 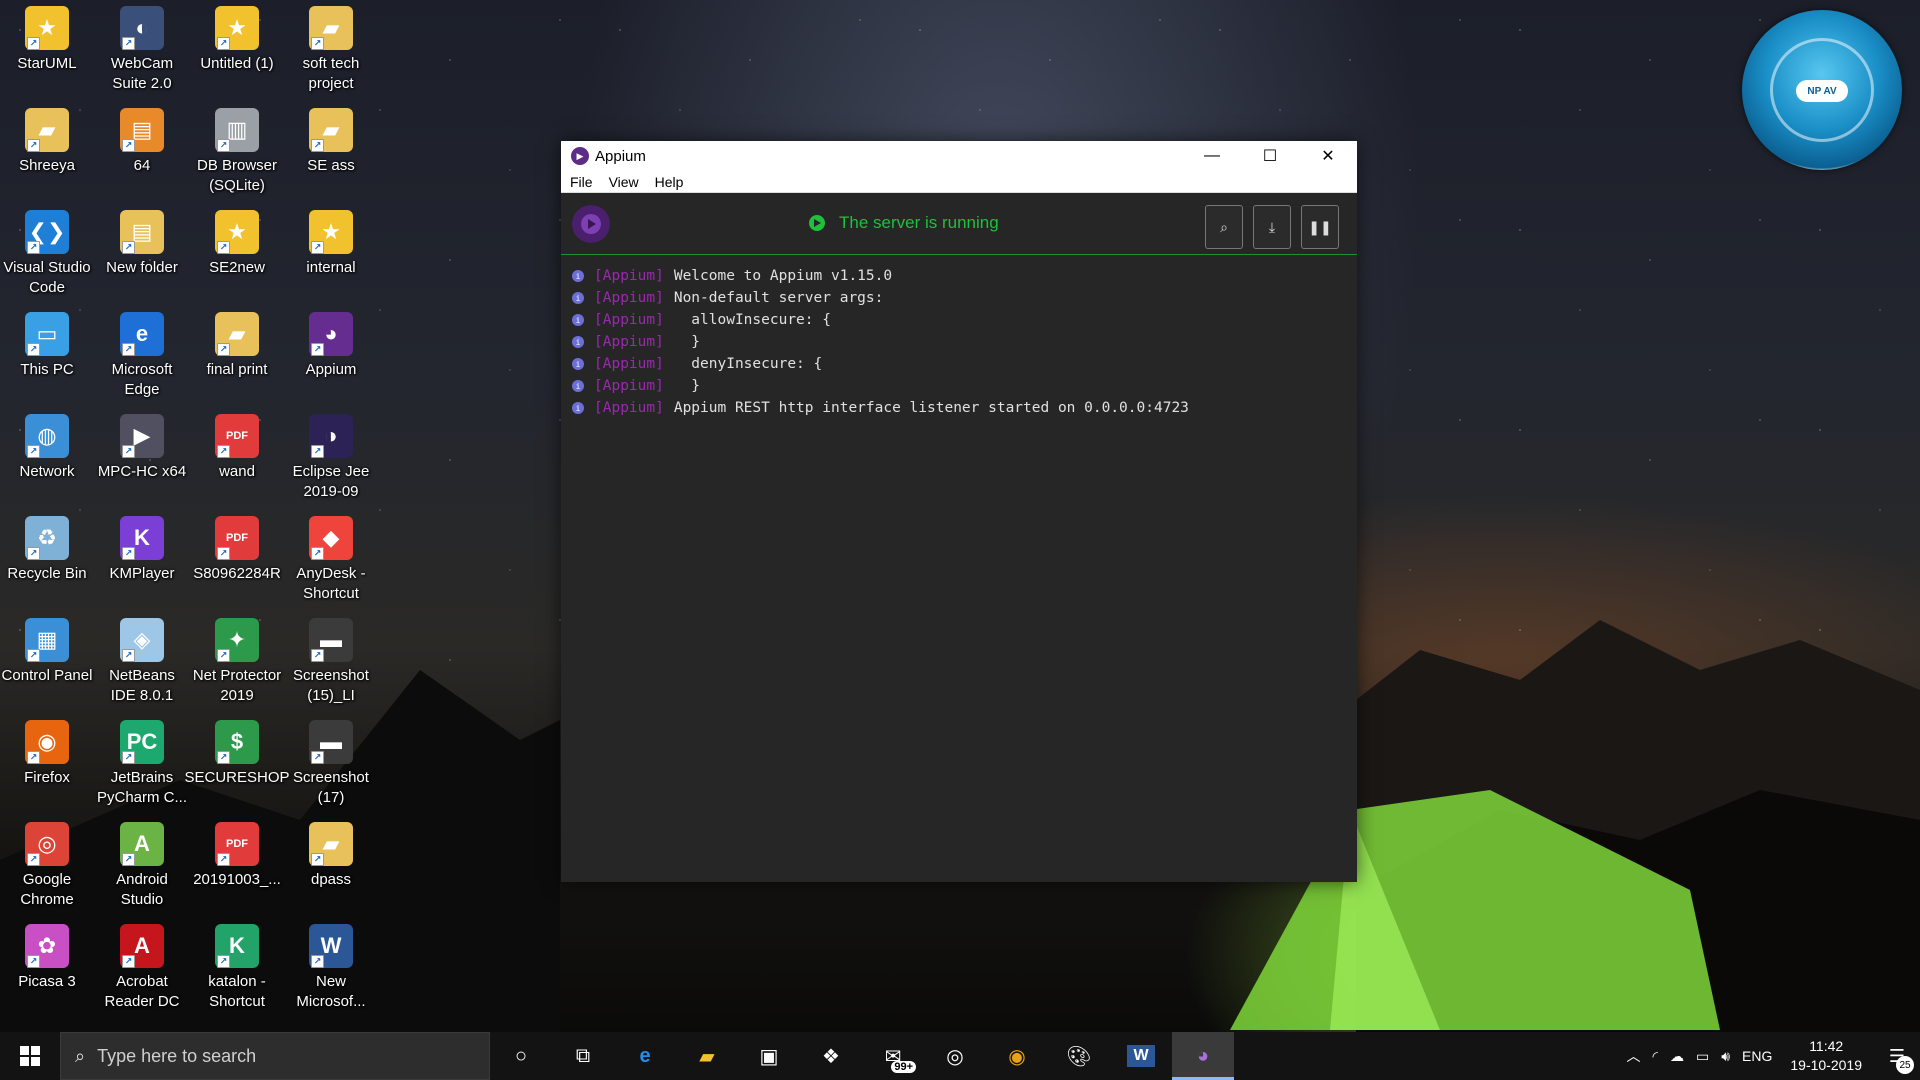 What do you see at coordinates (47, 969) in the screenshot?
I see `desktop-icon: ✿ ↗ Picasa 3` at bounding box center [47, 969].